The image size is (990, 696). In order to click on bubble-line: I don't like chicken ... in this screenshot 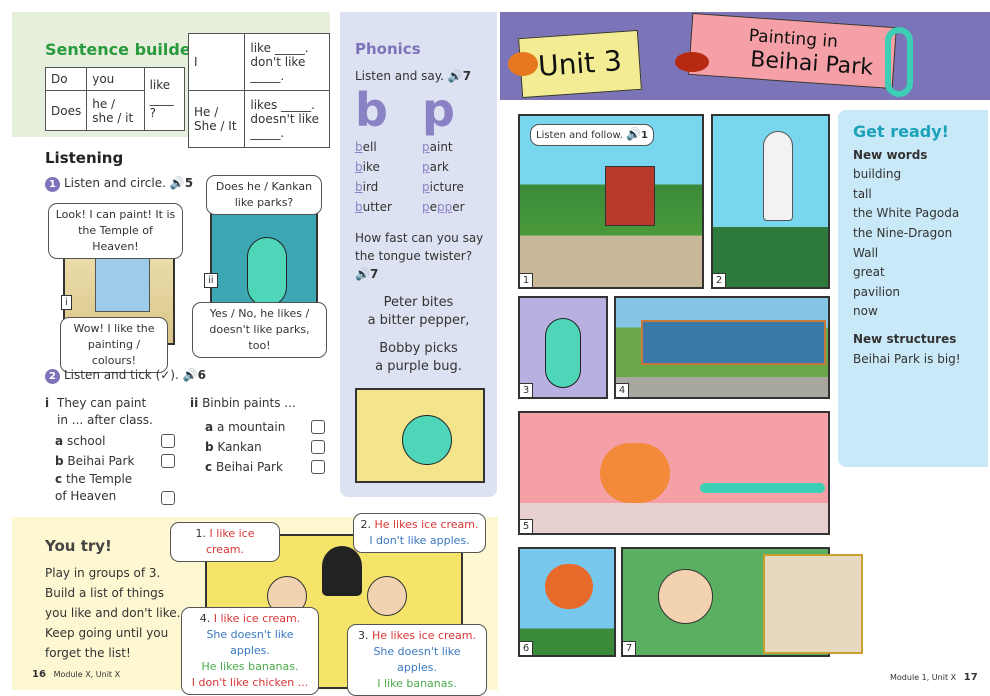, I will do `click(250, 682)`.